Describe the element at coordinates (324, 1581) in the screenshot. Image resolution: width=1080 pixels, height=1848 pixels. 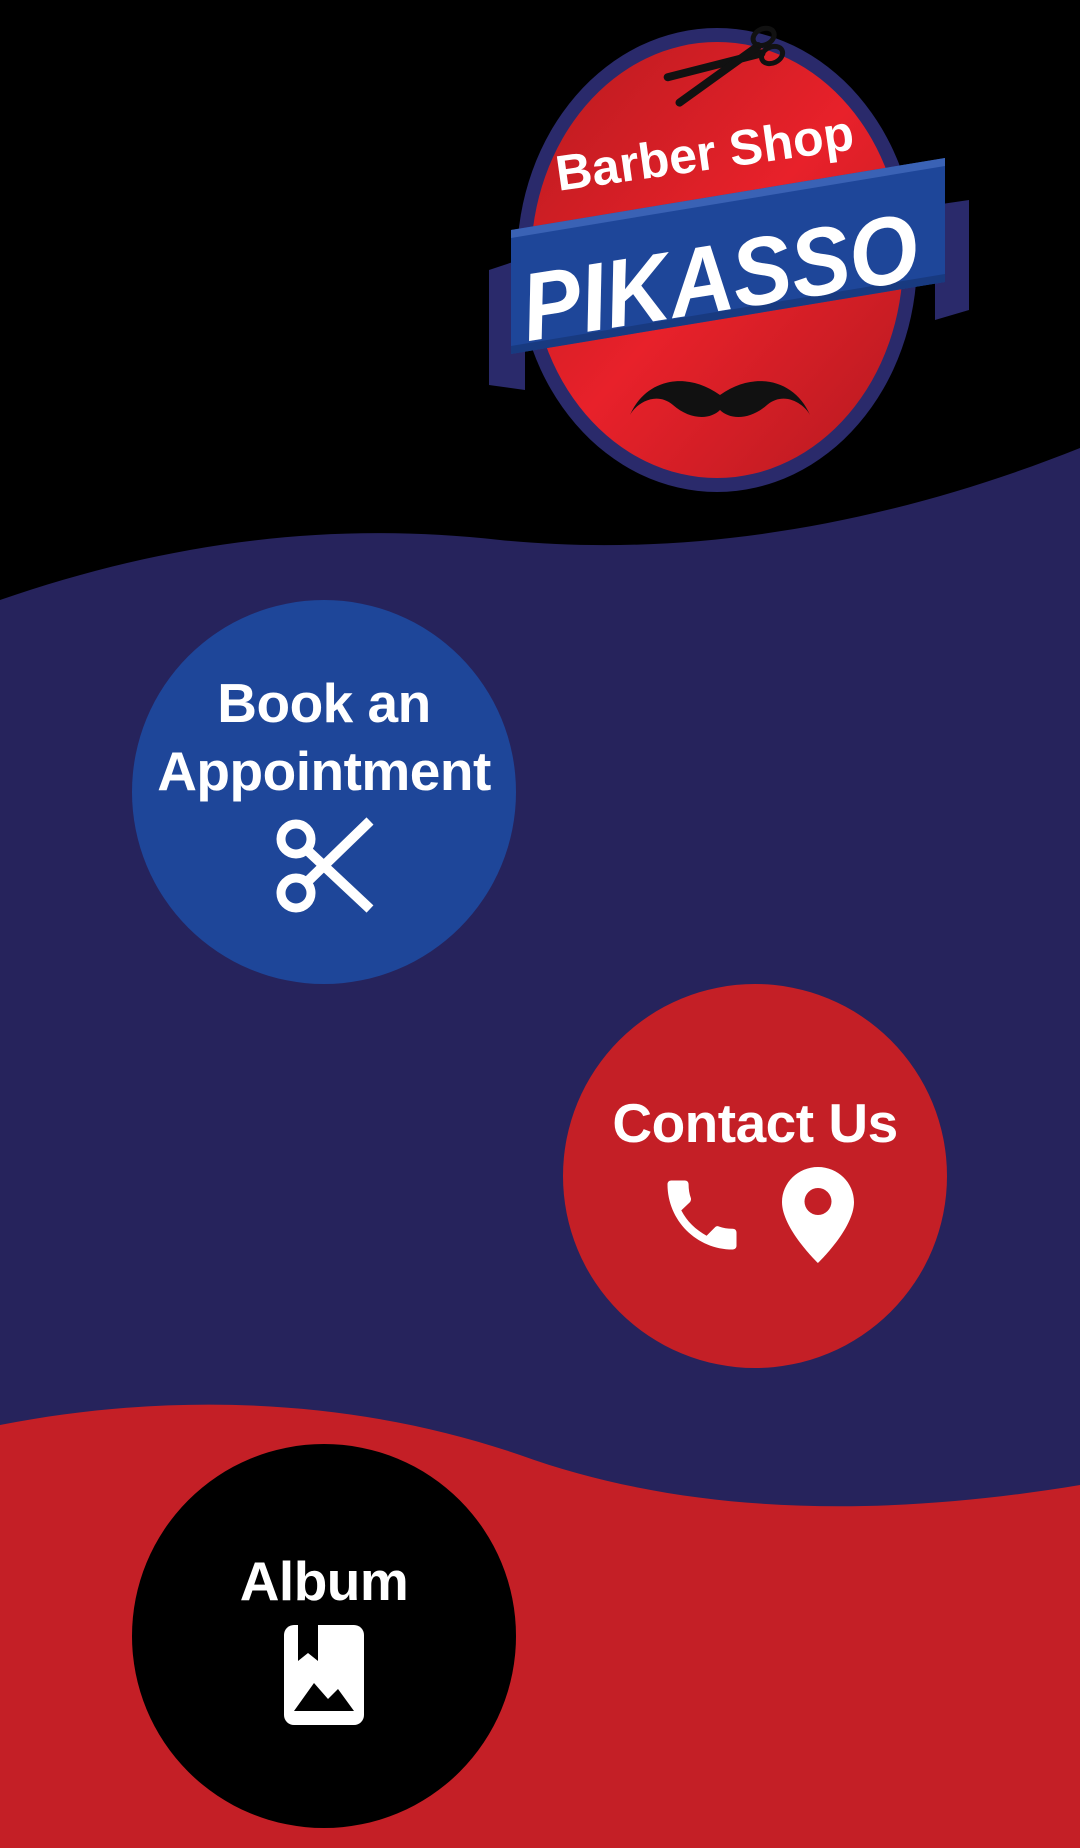
I see `album-label: Album` at that location.